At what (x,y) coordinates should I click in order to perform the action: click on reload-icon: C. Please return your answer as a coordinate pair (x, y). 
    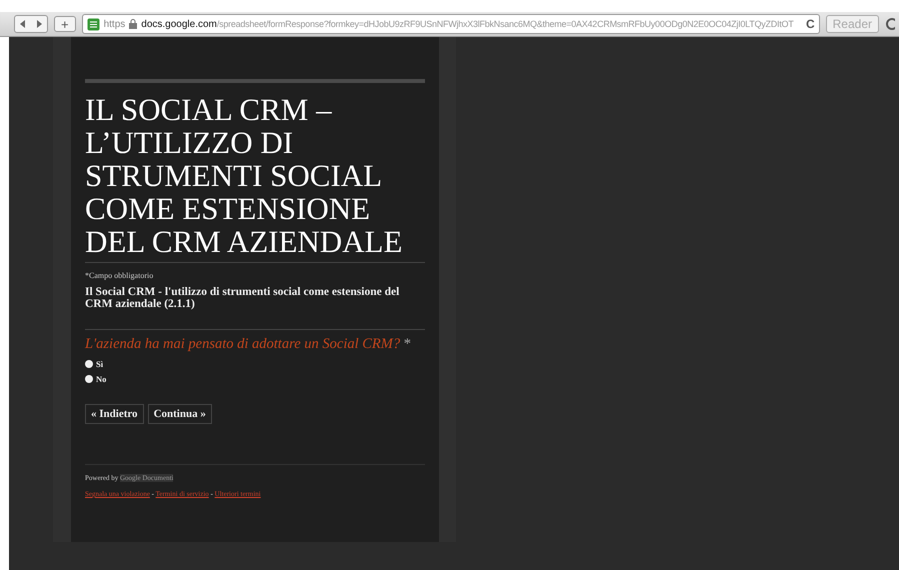
    Looking at the image, I should click on (810, 24).